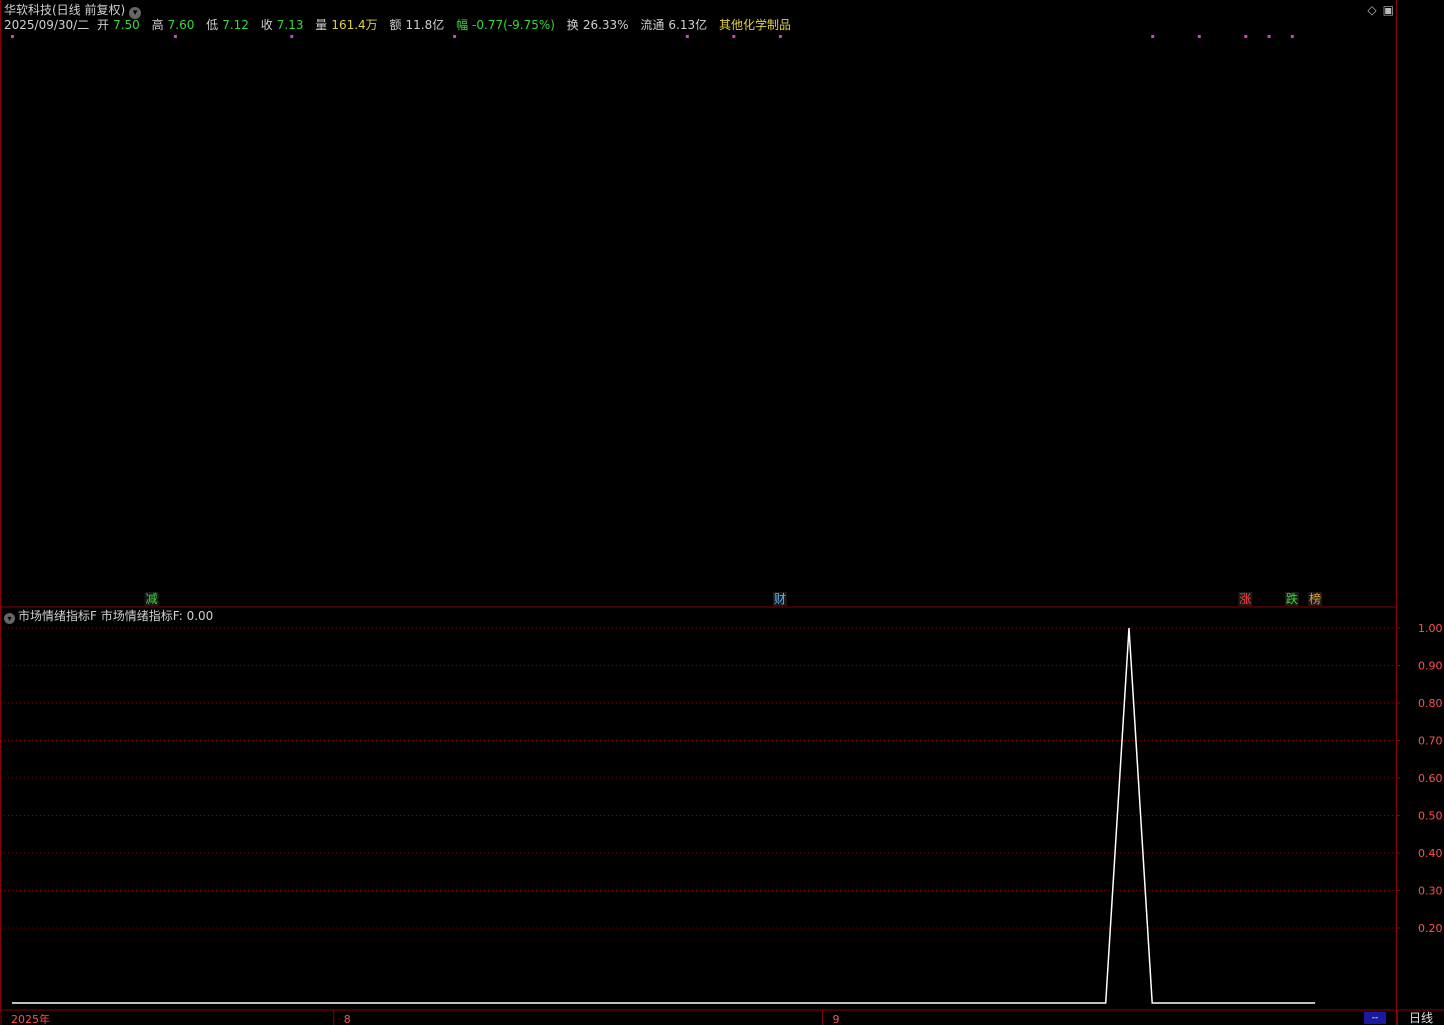  What do you see at coordinates (157, 616) in the screenshot?
I see `indicator-value: 市场情绪指标F: 0.00` at bounding box center [157, 616].